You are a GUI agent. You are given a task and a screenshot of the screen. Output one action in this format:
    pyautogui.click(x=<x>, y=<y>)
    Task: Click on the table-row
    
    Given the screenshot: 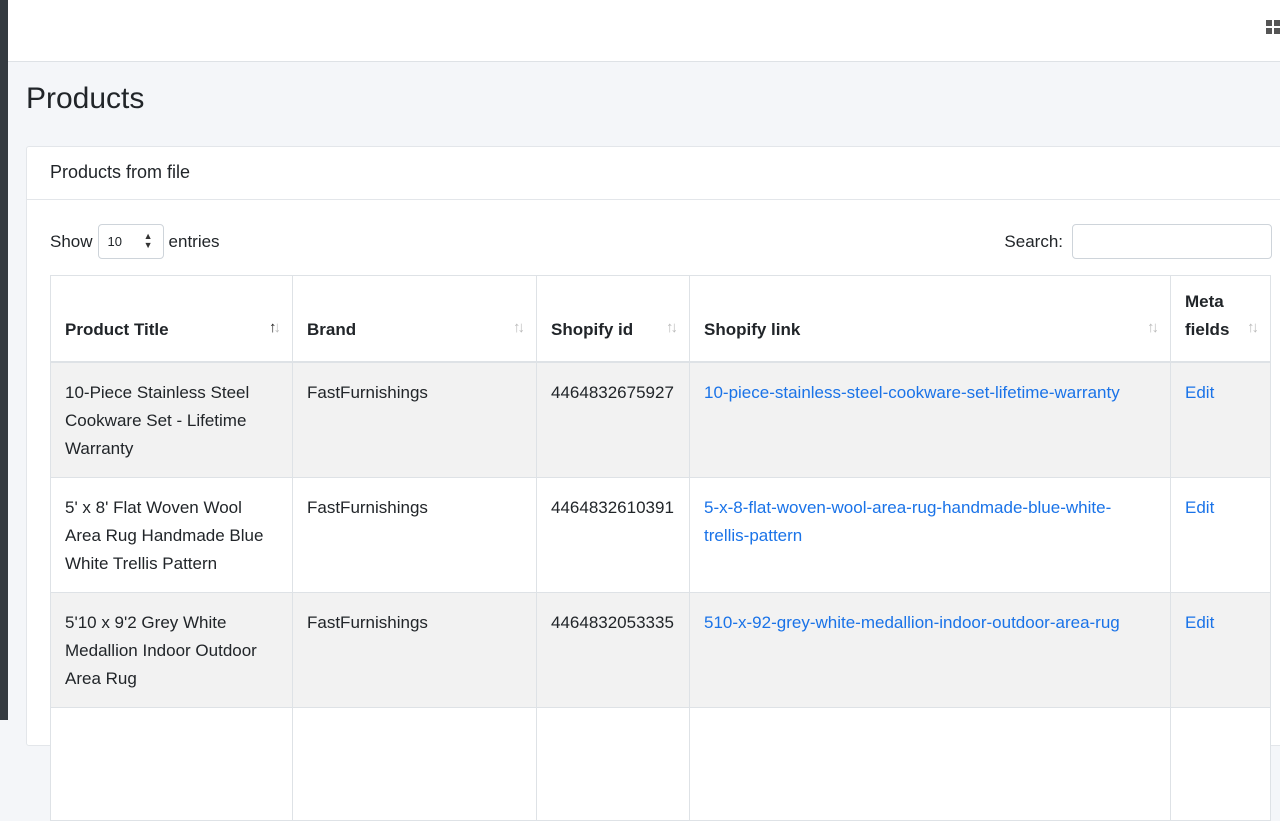 What is the action you would take?
    pyautogui.click(x=660, y=763)
    